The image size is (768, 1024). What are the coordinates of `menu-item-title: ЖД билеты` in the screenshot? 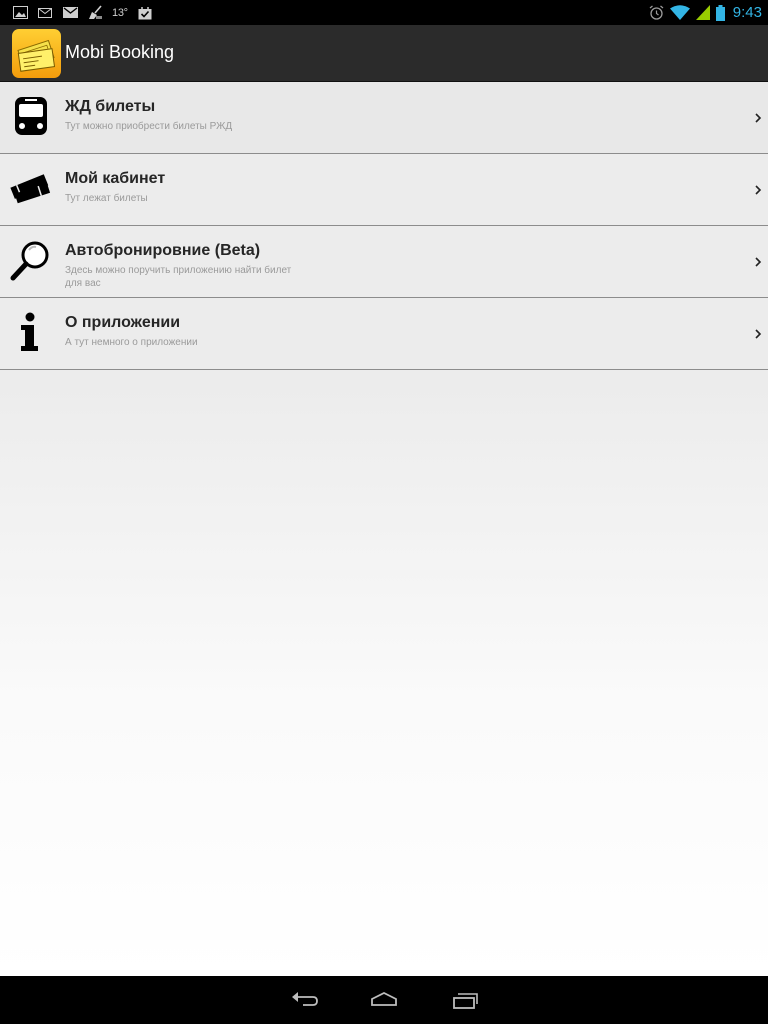 It's located at (110, 106).